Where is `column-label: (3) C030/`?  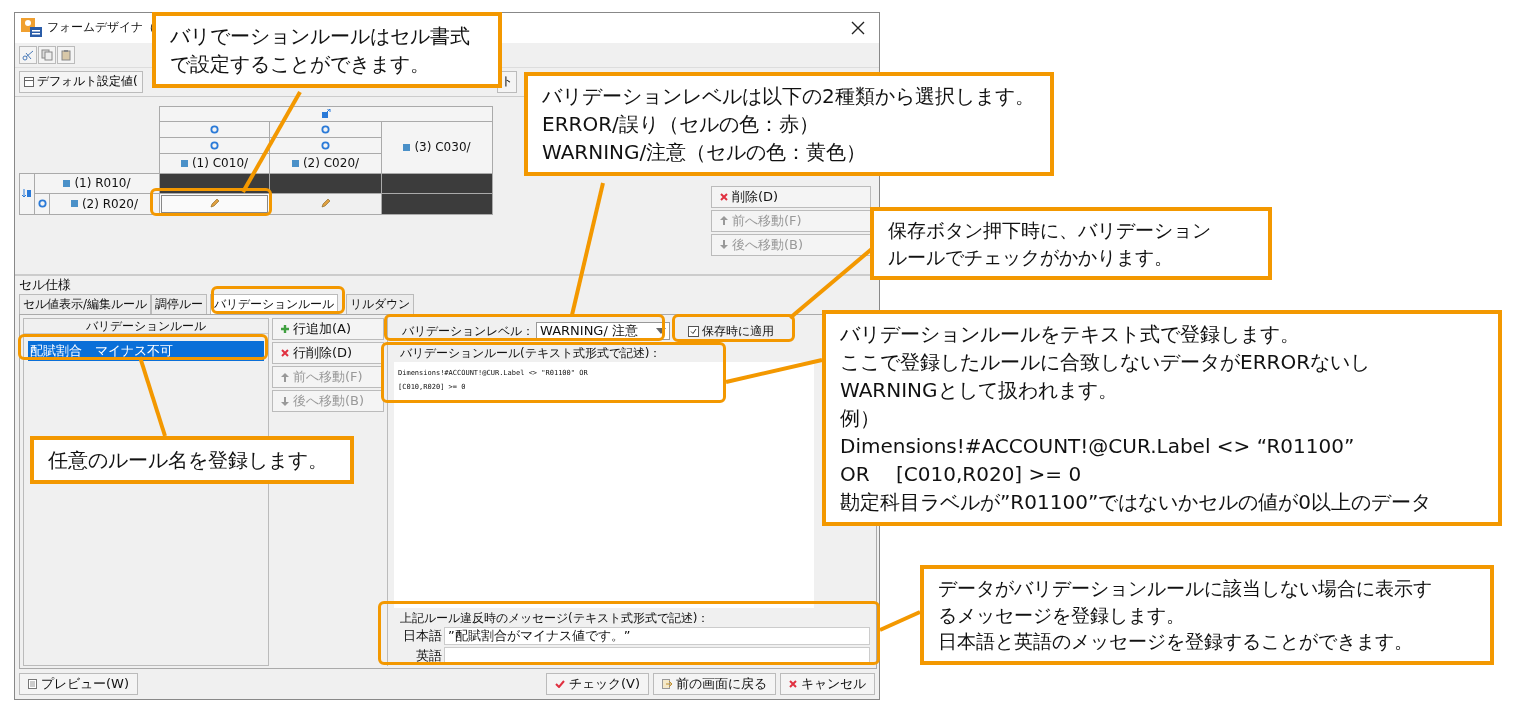
column-label: (3) C030/ is located at coordinates (442, 147).